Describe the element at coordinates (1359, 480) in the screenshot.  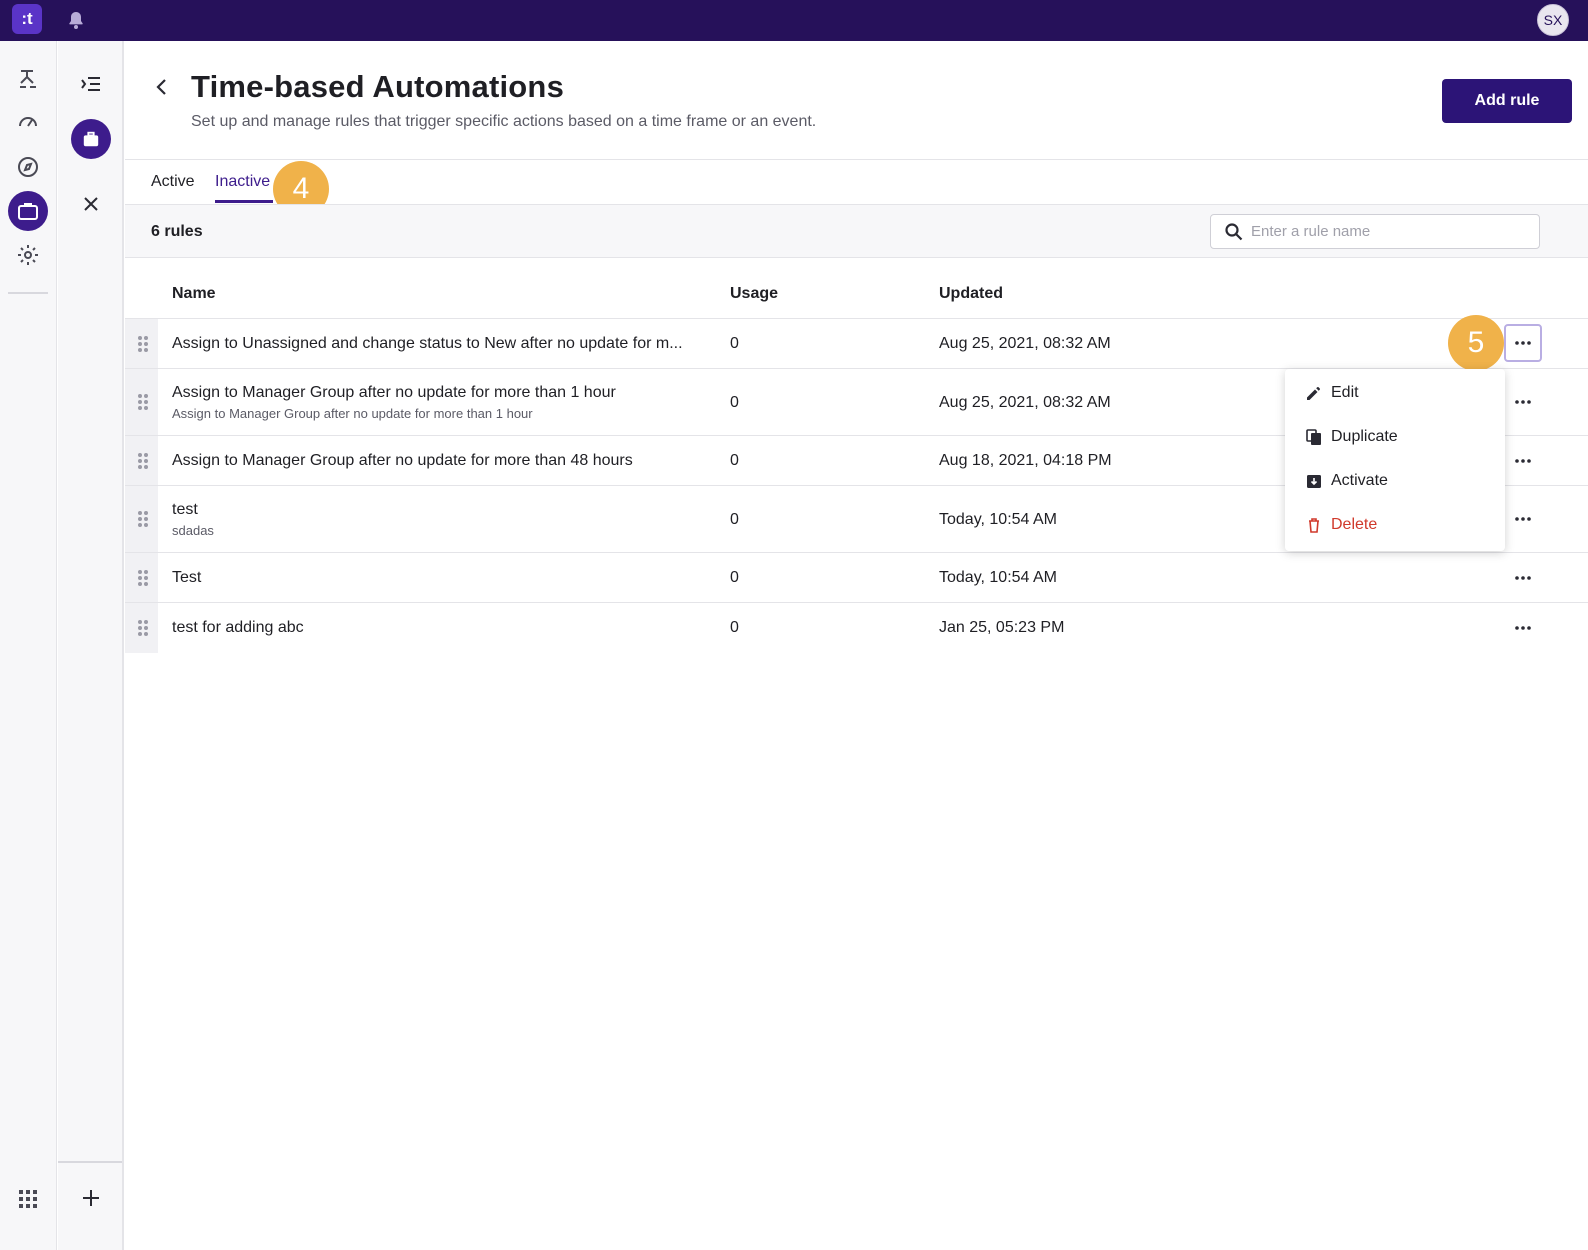
I see `menu-label-activate: Activate` at that location.